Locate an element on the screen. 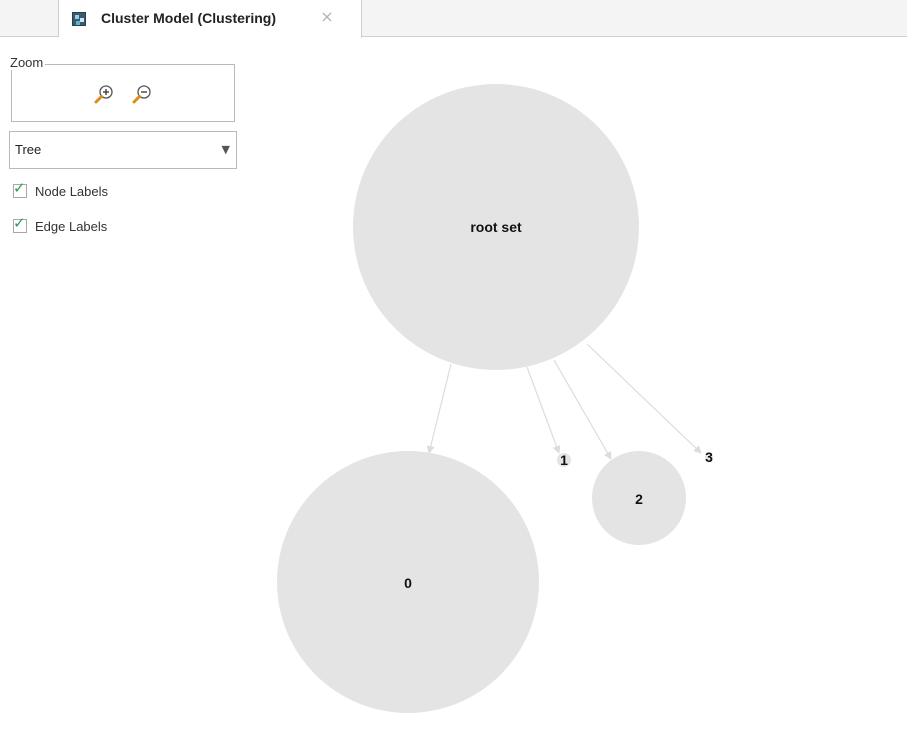  node-labels-label: Node Labels is located at coordinates (71, 191).